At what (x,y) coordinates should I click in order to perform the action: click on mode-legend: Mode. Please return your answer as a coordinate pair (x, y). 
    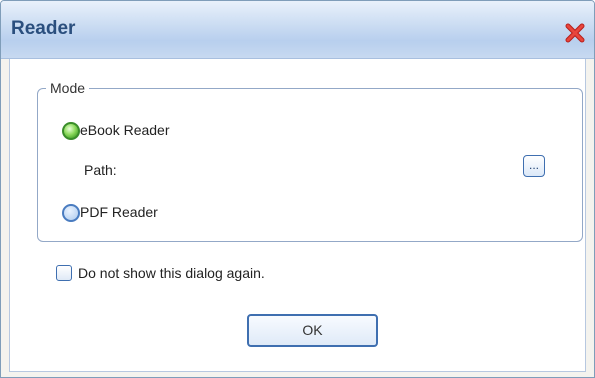
    Looking at the image, I should click on (68, 88).